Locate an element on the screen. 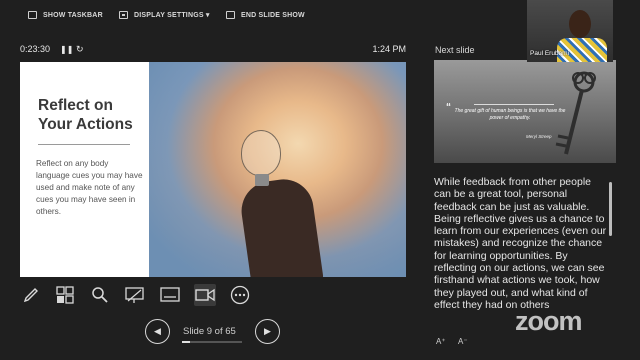  display-settings-button: DISPLAY SETTINGS ▾ is located at coordinates (164, 15).